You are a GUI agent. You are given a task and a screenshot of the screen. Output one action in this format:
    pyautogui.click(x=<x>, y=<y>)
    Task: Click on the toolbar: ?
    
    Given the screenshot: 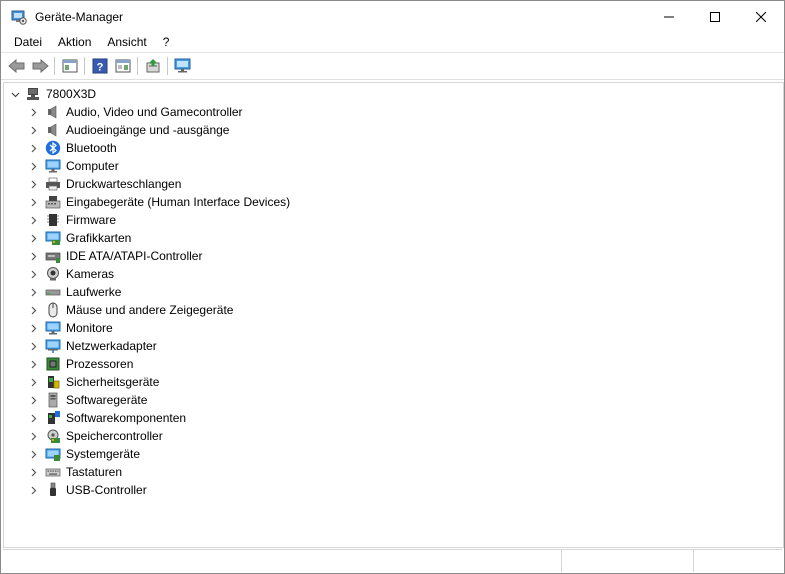 What is the action you would take?
    pyautogui.click(x=392, y=66)
    